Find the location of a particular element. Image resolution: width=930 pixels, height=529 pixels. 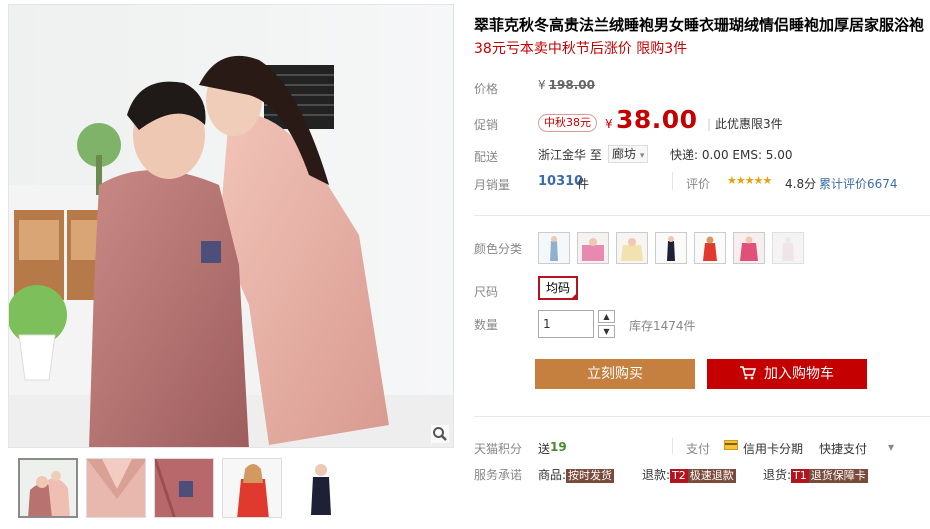

service-refund-label: 退款: is located at coordinates (656, 475).